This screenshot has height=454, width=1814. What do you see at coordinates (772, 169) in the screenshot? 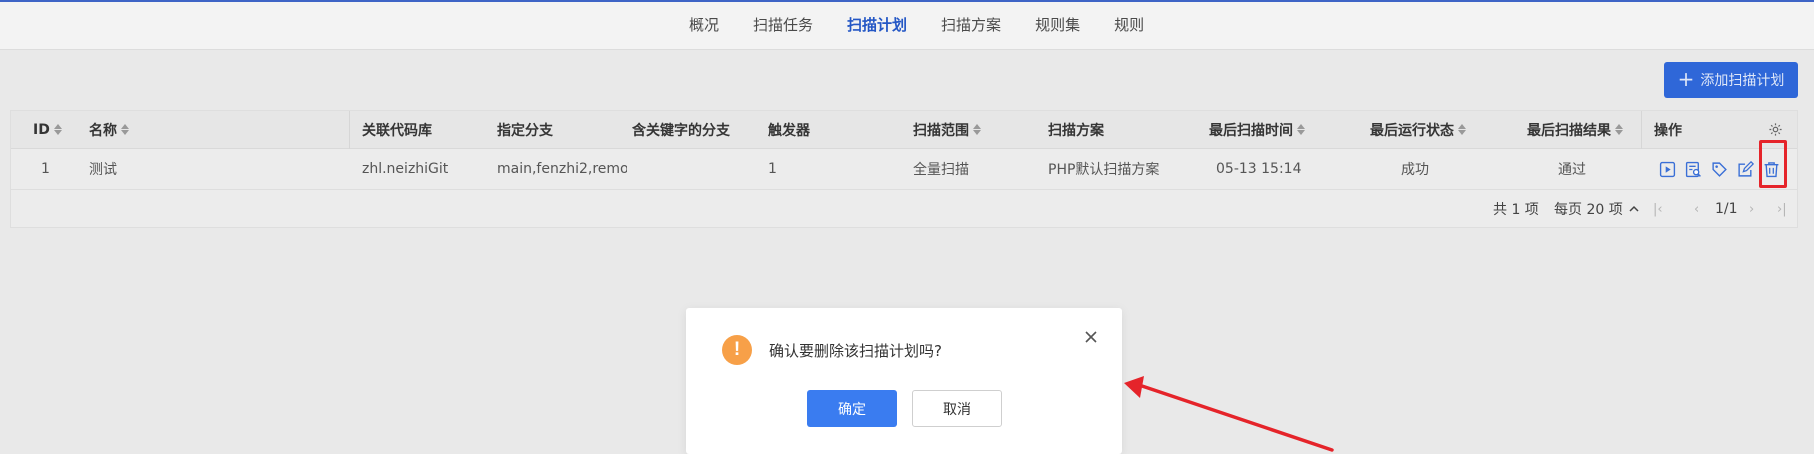
I see `cell-trigger-link: 1` at bounding box center [772, 169].